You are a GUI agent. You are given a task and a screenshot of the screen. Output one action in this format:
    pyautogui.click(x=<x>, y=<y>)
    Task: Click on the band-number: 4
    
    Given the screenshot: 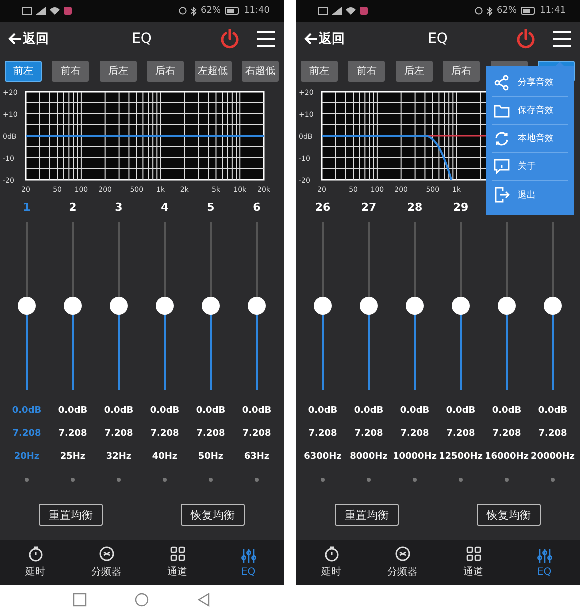 What is the action you would take?
    pyautogui.click(x=165, y=207)
    